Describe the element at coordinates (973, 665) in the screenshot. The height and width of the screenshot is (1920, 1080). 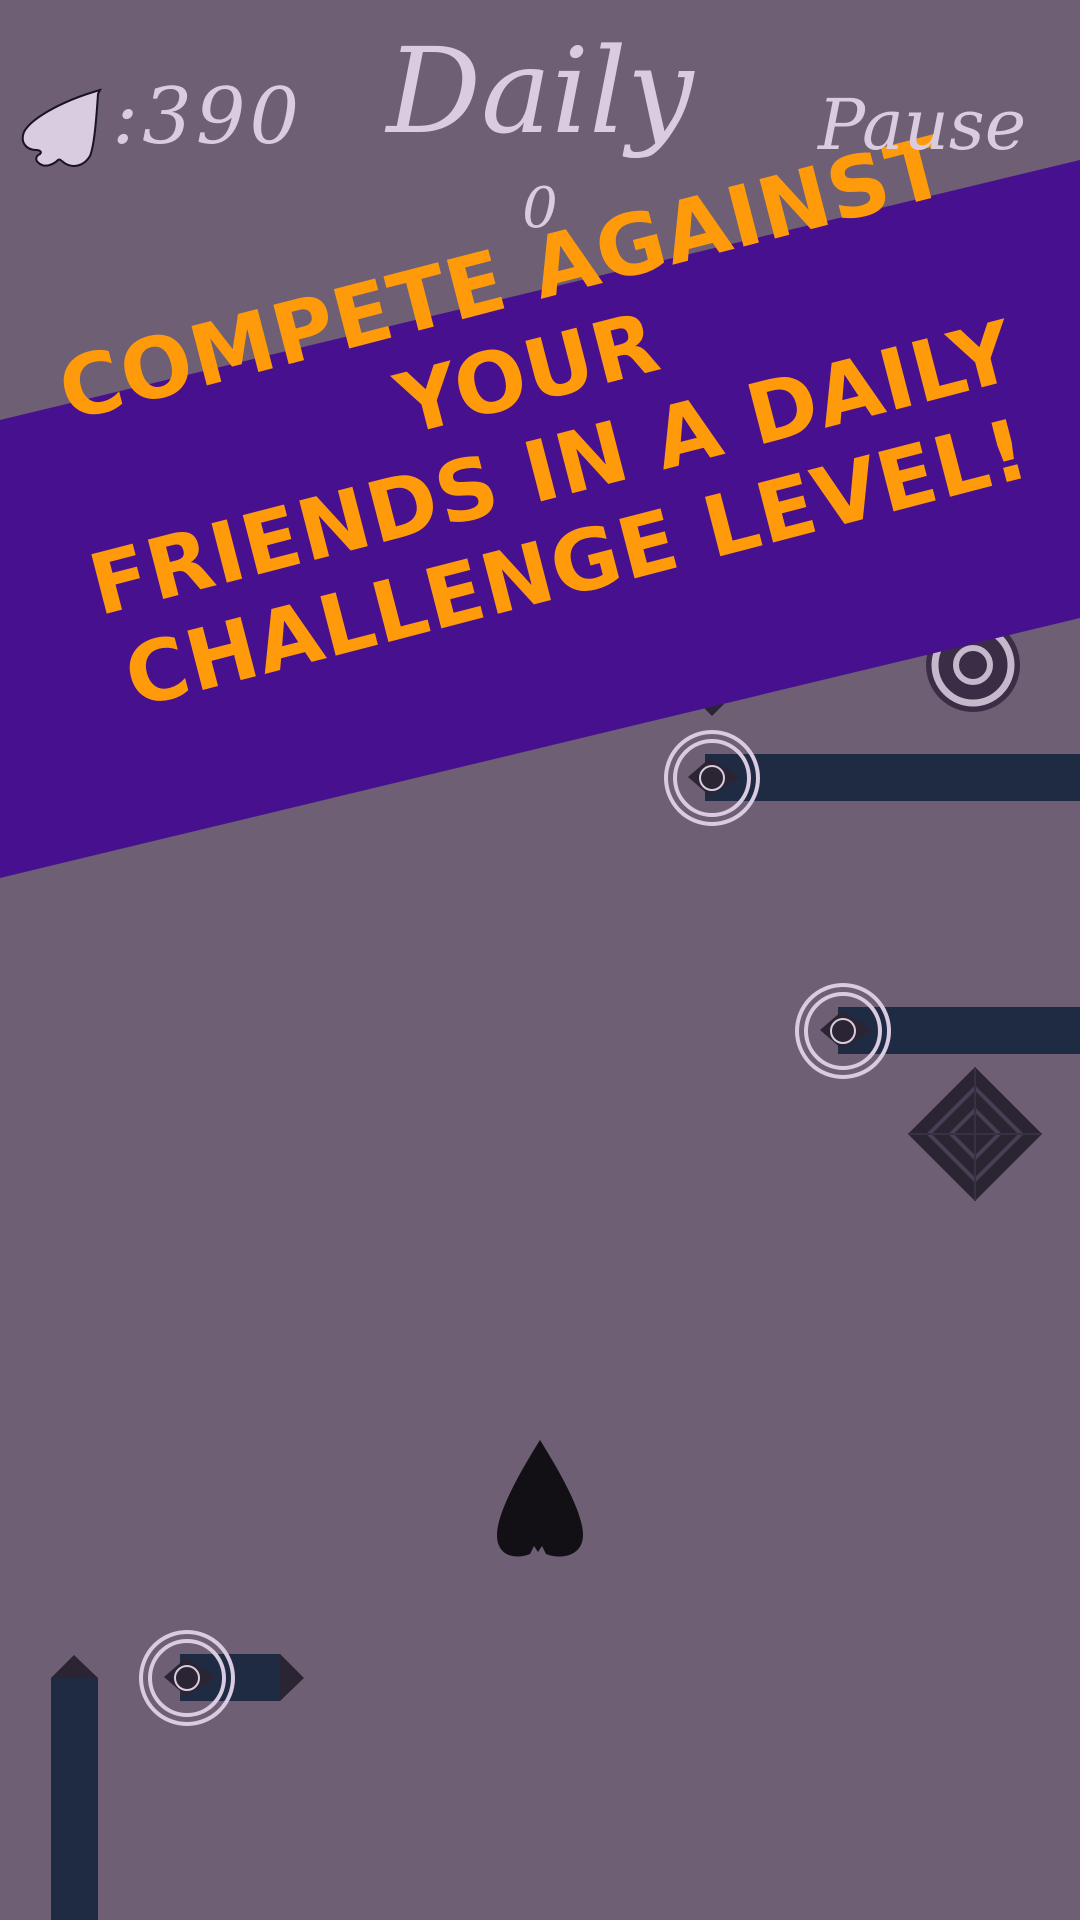
I see `dark-ring-target-icon` at that location.